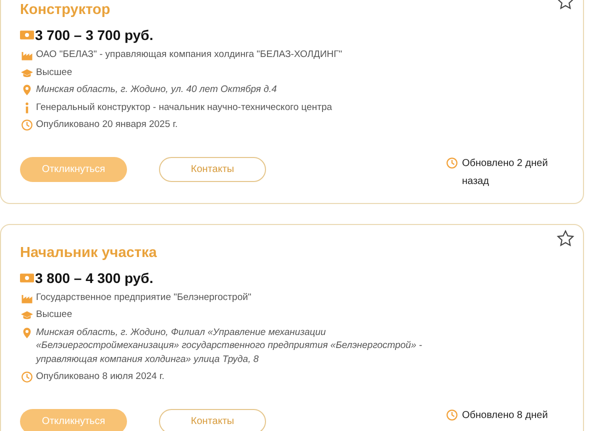  I want to click on detail-text: Государственное предприятие "Белэнергострой", so click(144, 297).